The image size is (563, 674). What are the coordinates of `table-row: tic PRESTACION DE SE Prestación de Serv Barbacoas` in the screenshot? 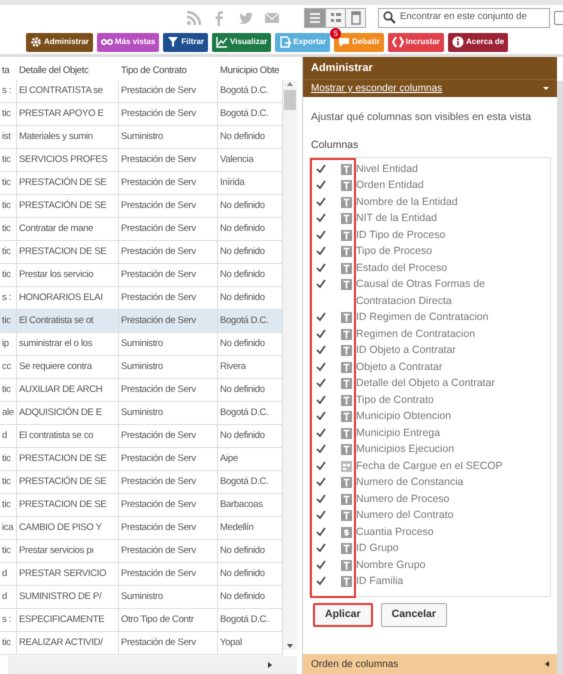 It's located at (141, 505).